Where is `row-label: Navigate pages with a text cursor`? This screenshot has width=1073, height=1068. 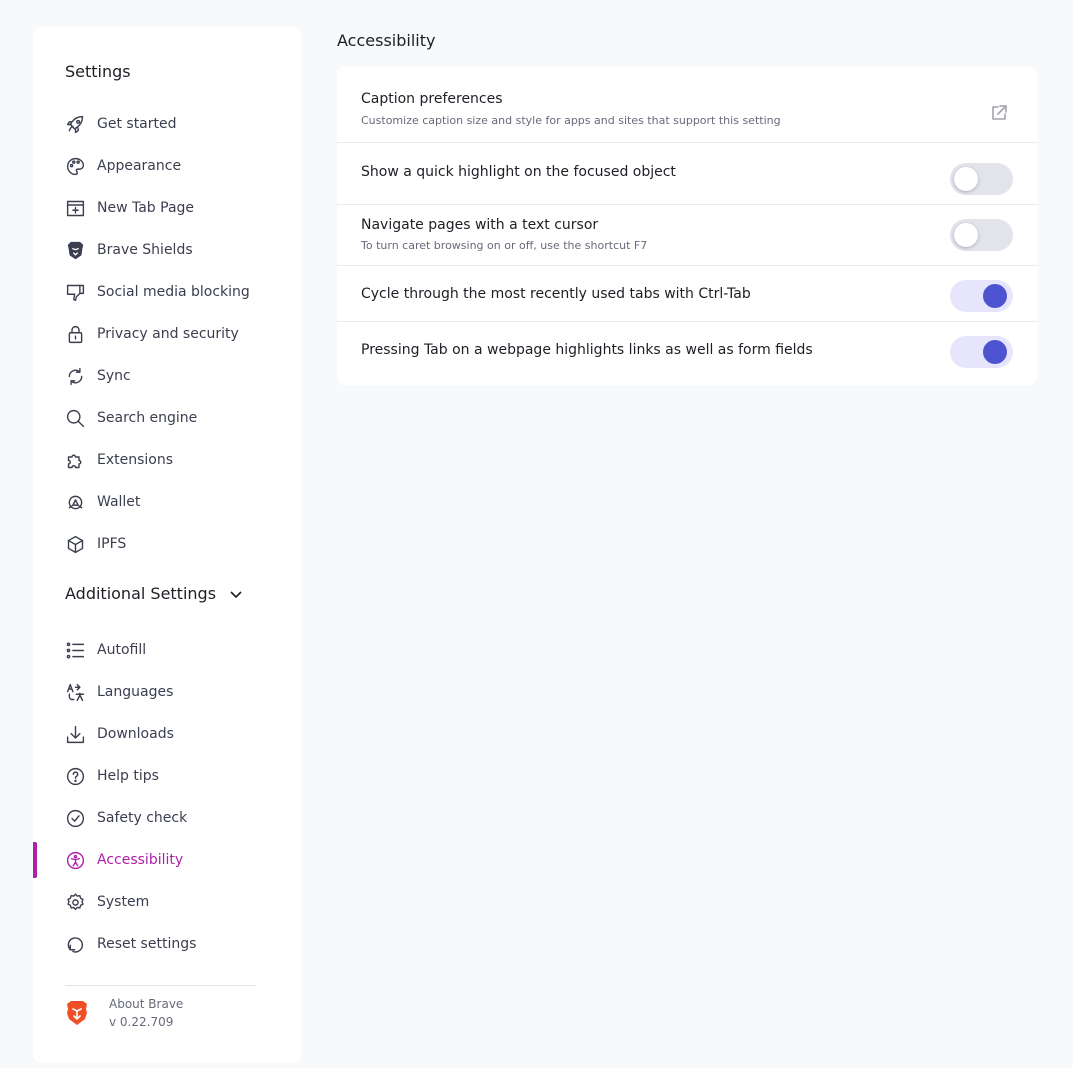 row-label: Navigate pages with a text cursor is located at coordinates (480, 225).